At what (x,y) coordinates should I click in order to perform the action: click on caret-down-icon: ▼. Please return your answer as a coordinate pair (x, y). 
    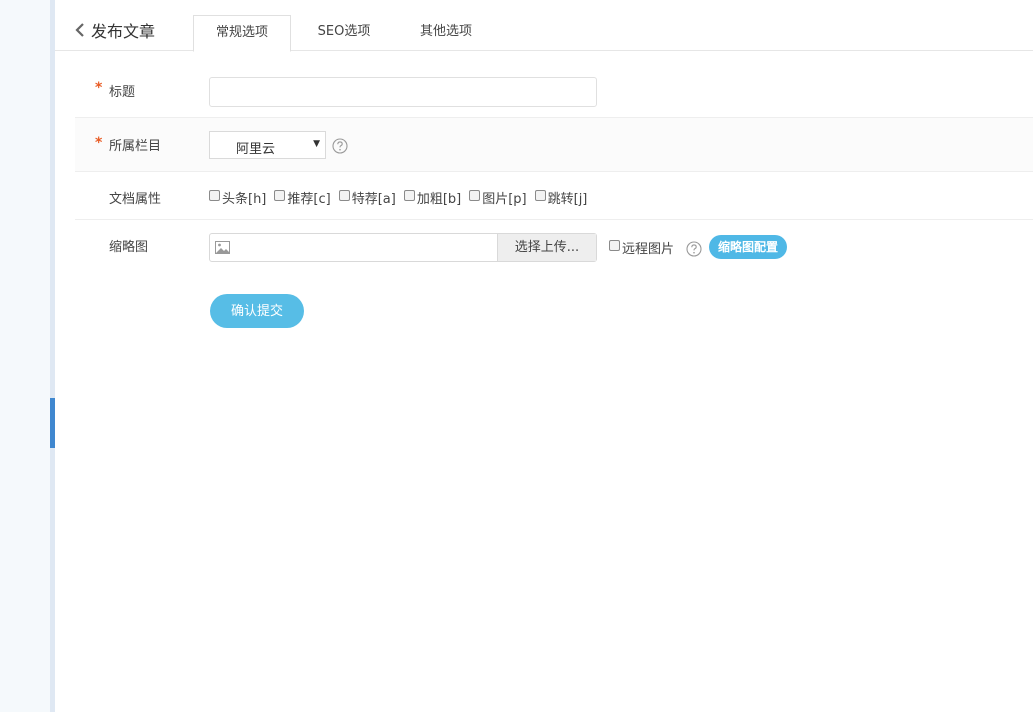
    Looking at the image, I should click on (316, 144).